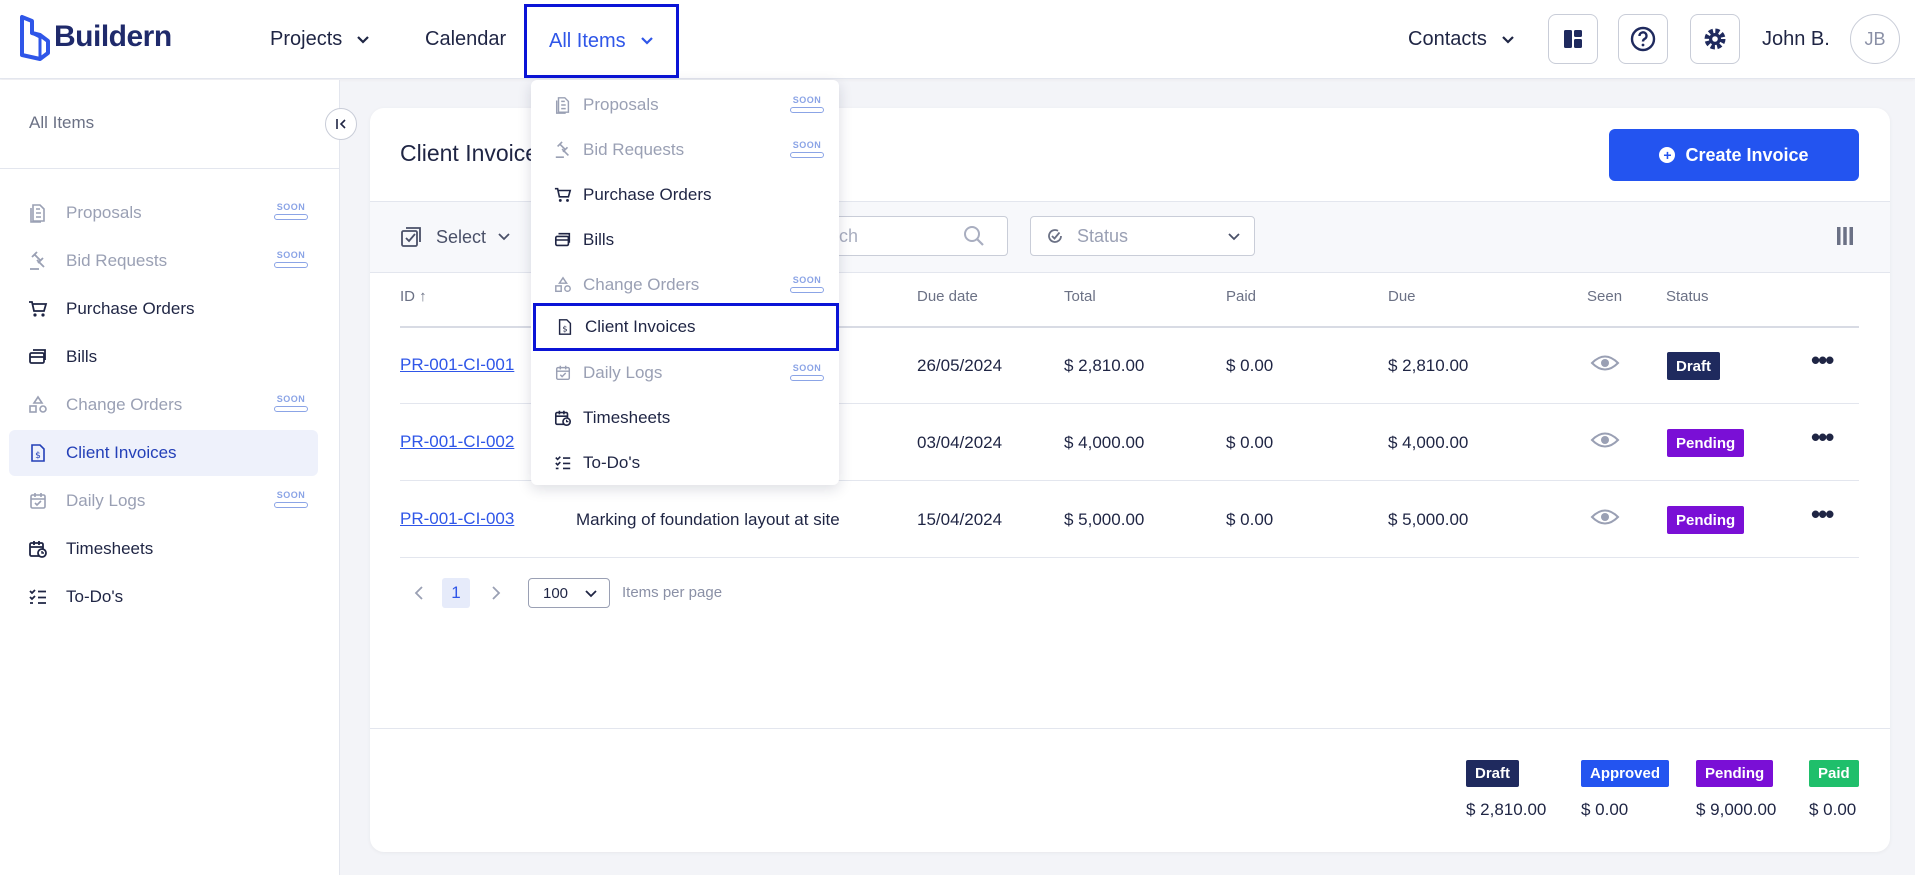  Describe the element at coordinates (623, 372) in the screenshot. I see `dropdown-item-label: Daily Logs` at that location.